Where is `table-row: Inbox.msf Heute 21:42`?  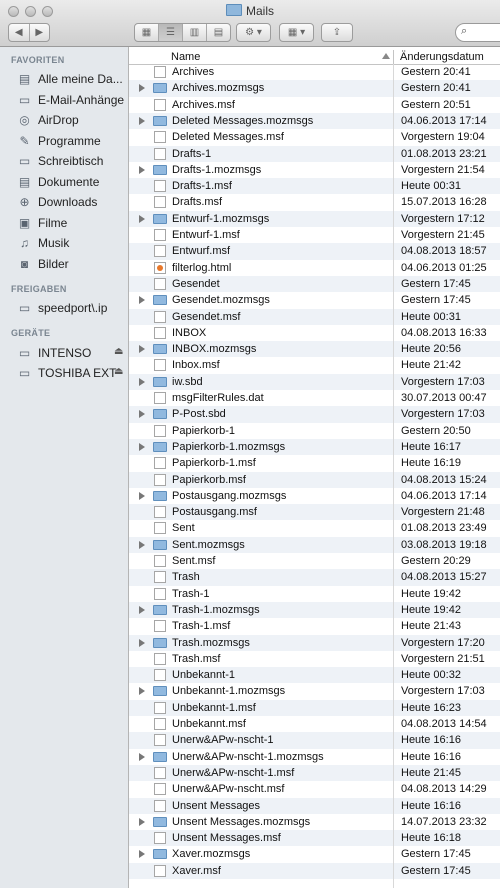
table-row: Inbox.msf Heute 21:42 is located at coordinates (314, 365).